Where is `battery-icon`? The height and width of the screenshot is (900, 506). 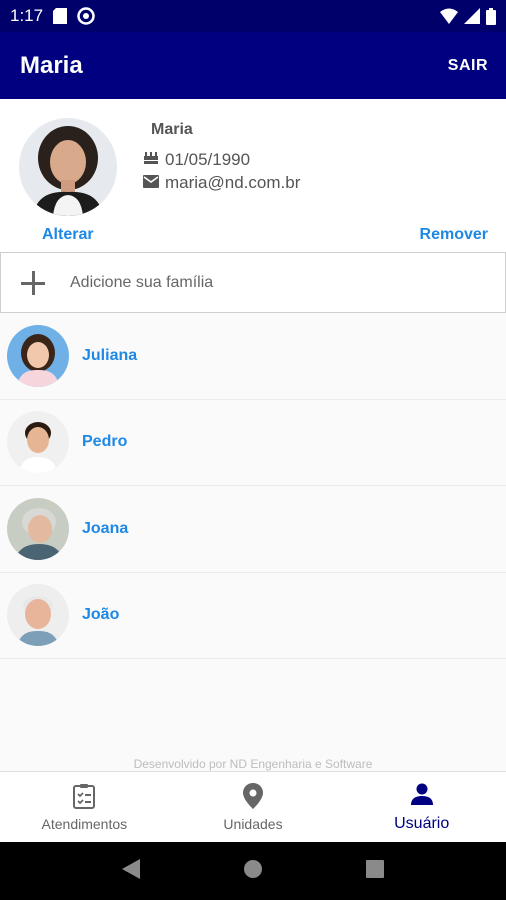 battery-icon is located at coordinates (491, 16).